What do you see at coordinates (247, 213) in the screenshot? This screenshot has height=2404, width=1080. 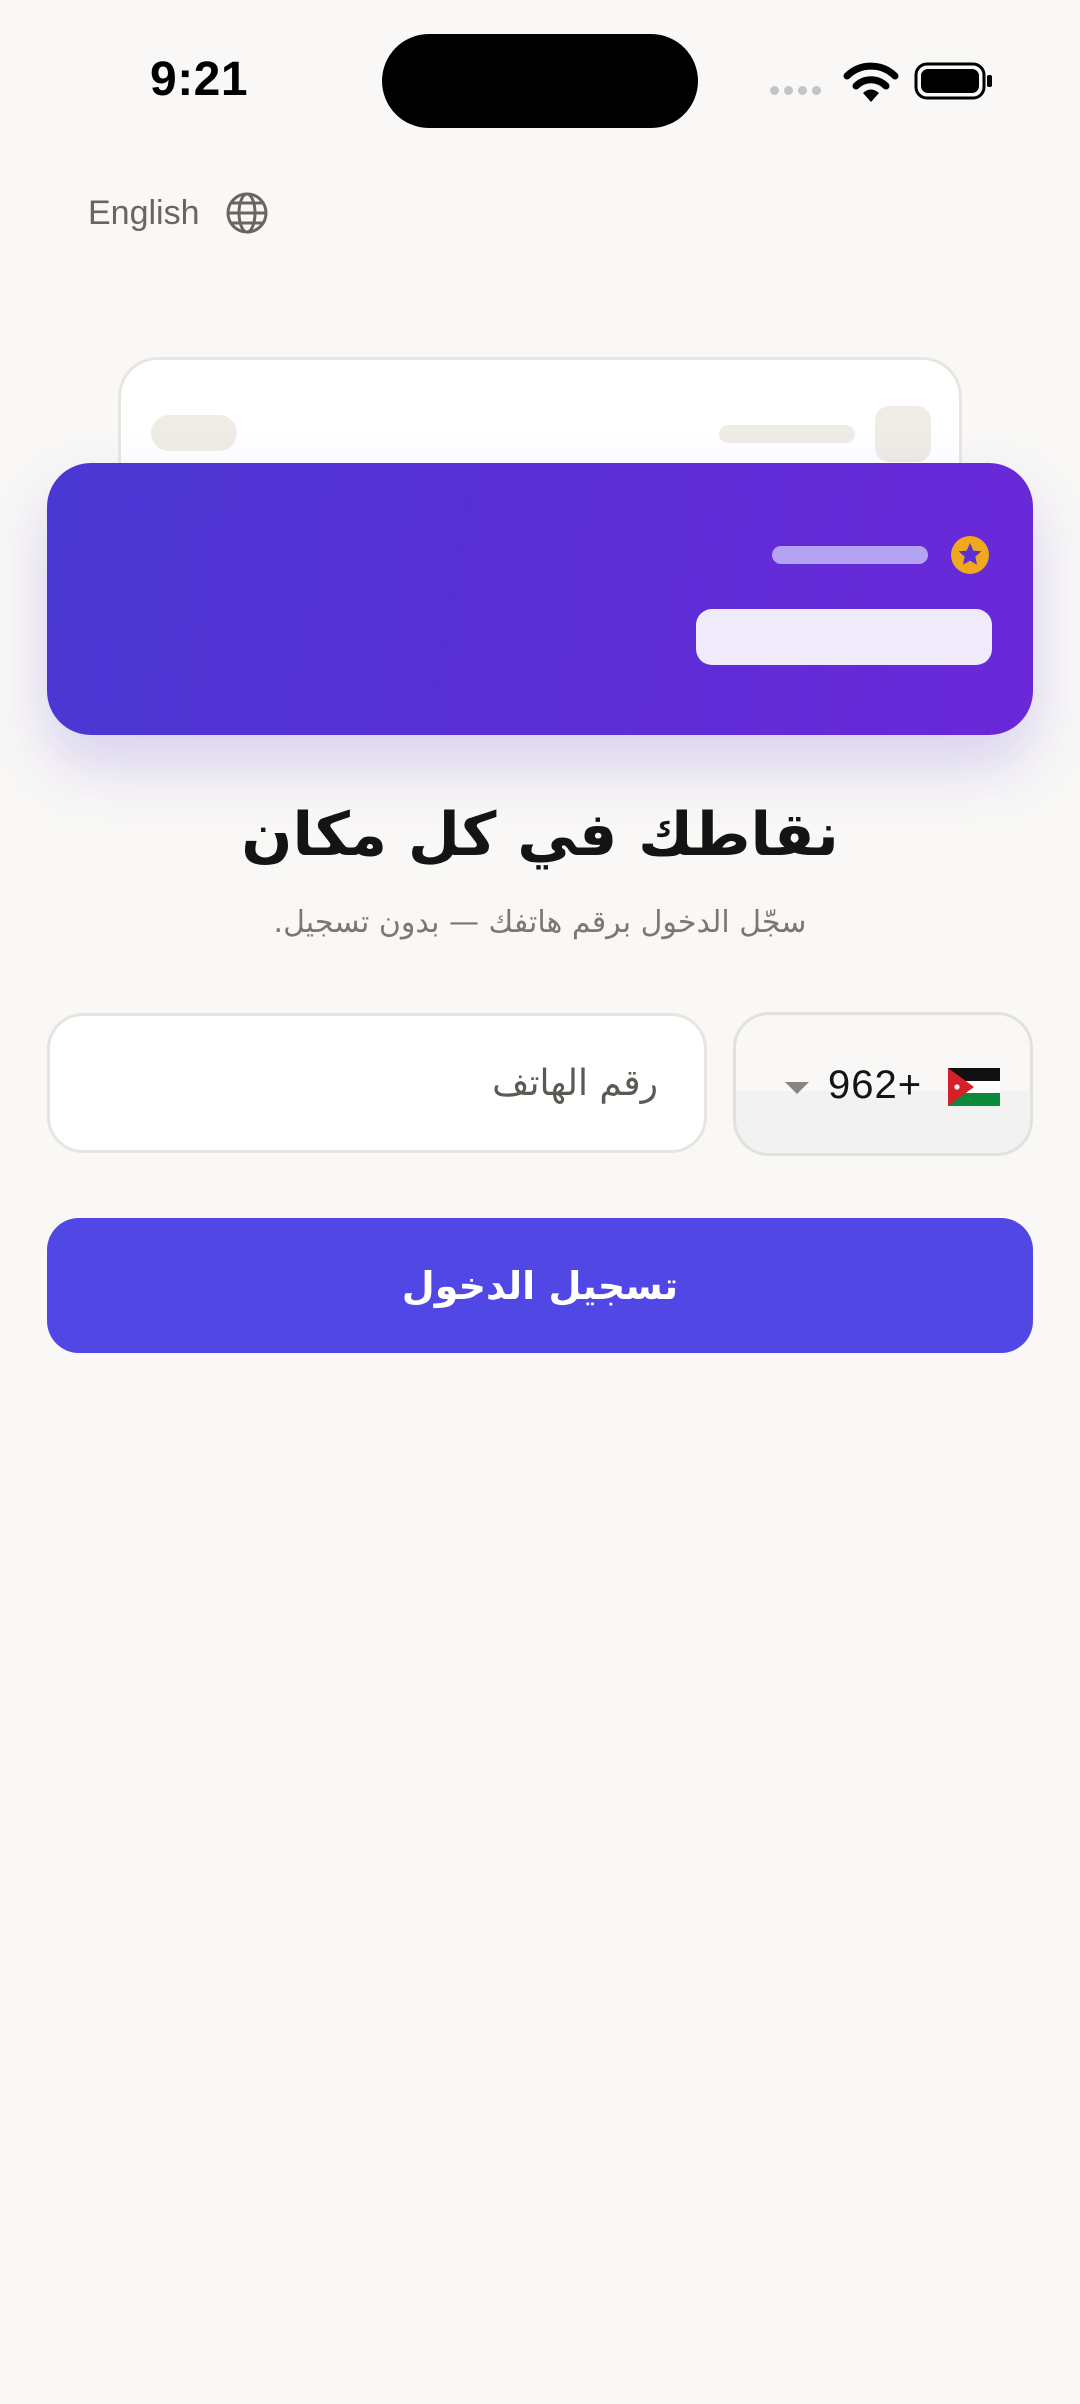 I see `globe-icon` at bounding box center [247, 213].